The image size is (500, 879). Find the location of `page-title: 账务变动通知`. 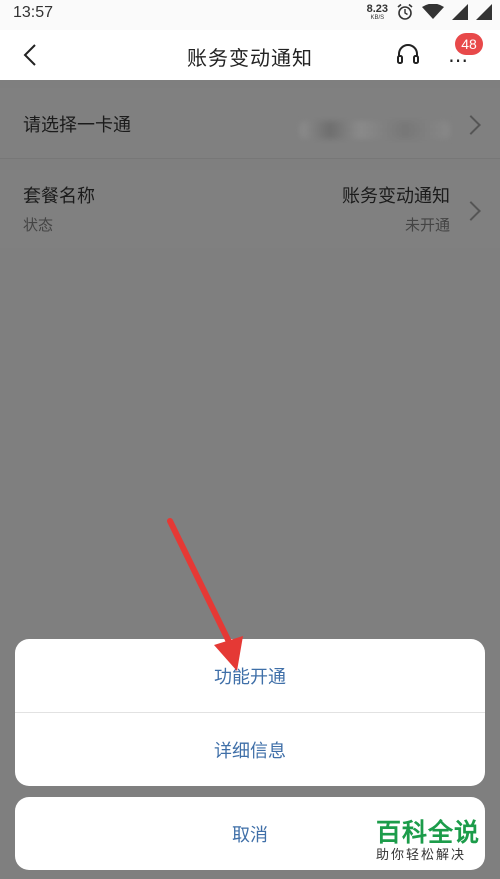

page-title: 账务变动通知 is located at coordinates (250, 58).